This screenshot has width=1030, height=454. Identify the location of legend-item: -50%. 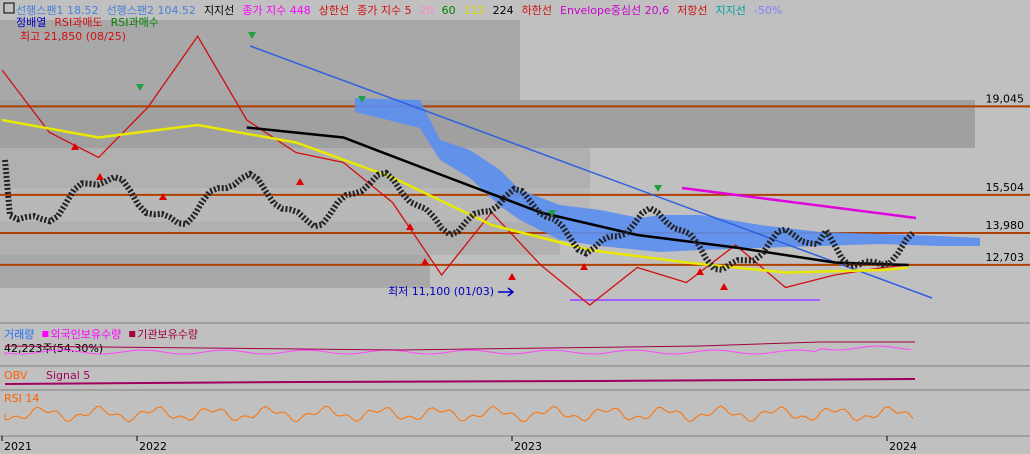
(768, 10).